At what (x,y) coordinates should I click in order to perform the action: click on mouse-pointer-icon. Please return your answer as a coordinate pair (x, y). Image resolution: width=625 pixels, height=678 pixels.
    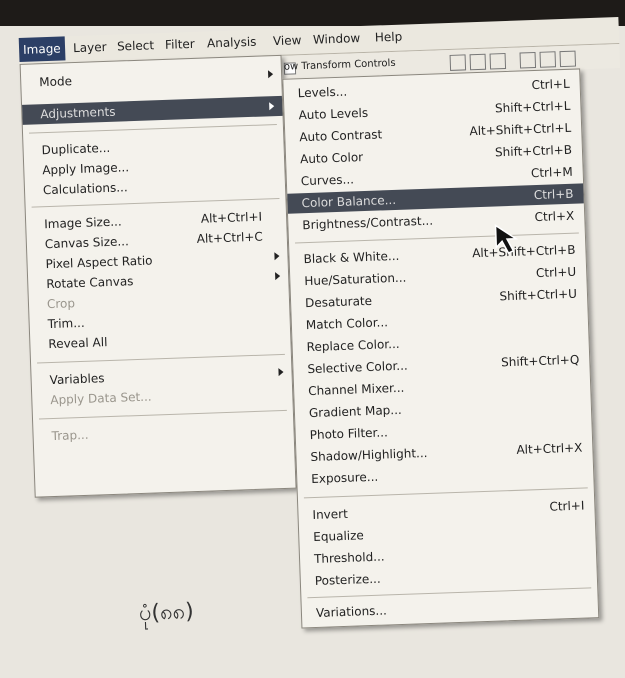
    Looking at the image, I should click on (506, 239).